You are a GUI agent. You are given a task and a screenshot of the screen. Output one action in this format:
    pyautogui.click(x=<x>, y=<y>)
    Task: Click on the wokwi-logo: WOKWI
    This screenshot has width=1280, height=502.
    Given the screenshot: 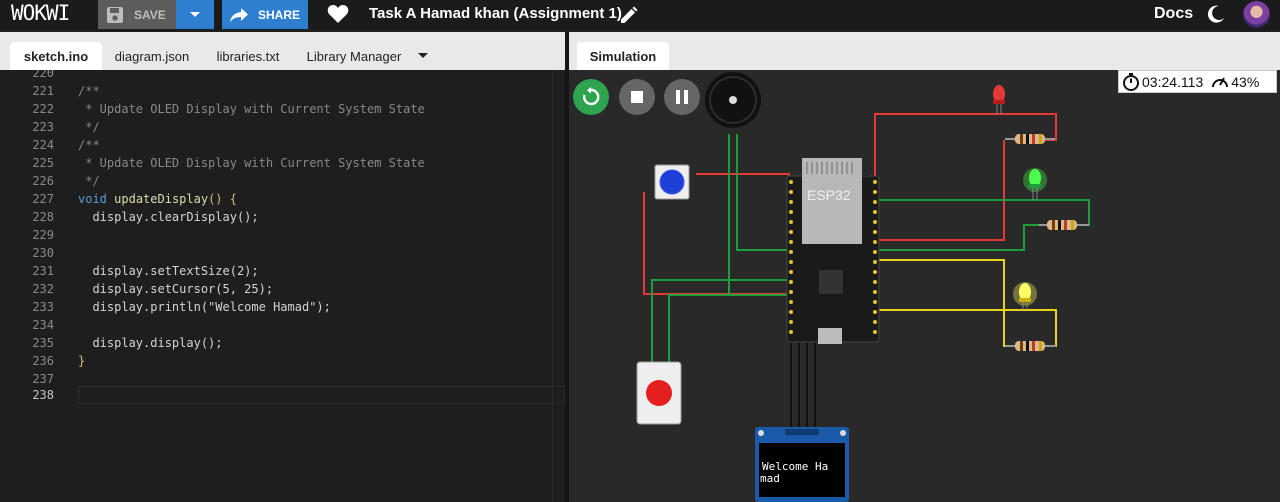 What is the action you would take?
    pyautogui.click(x=40, y=13)
    